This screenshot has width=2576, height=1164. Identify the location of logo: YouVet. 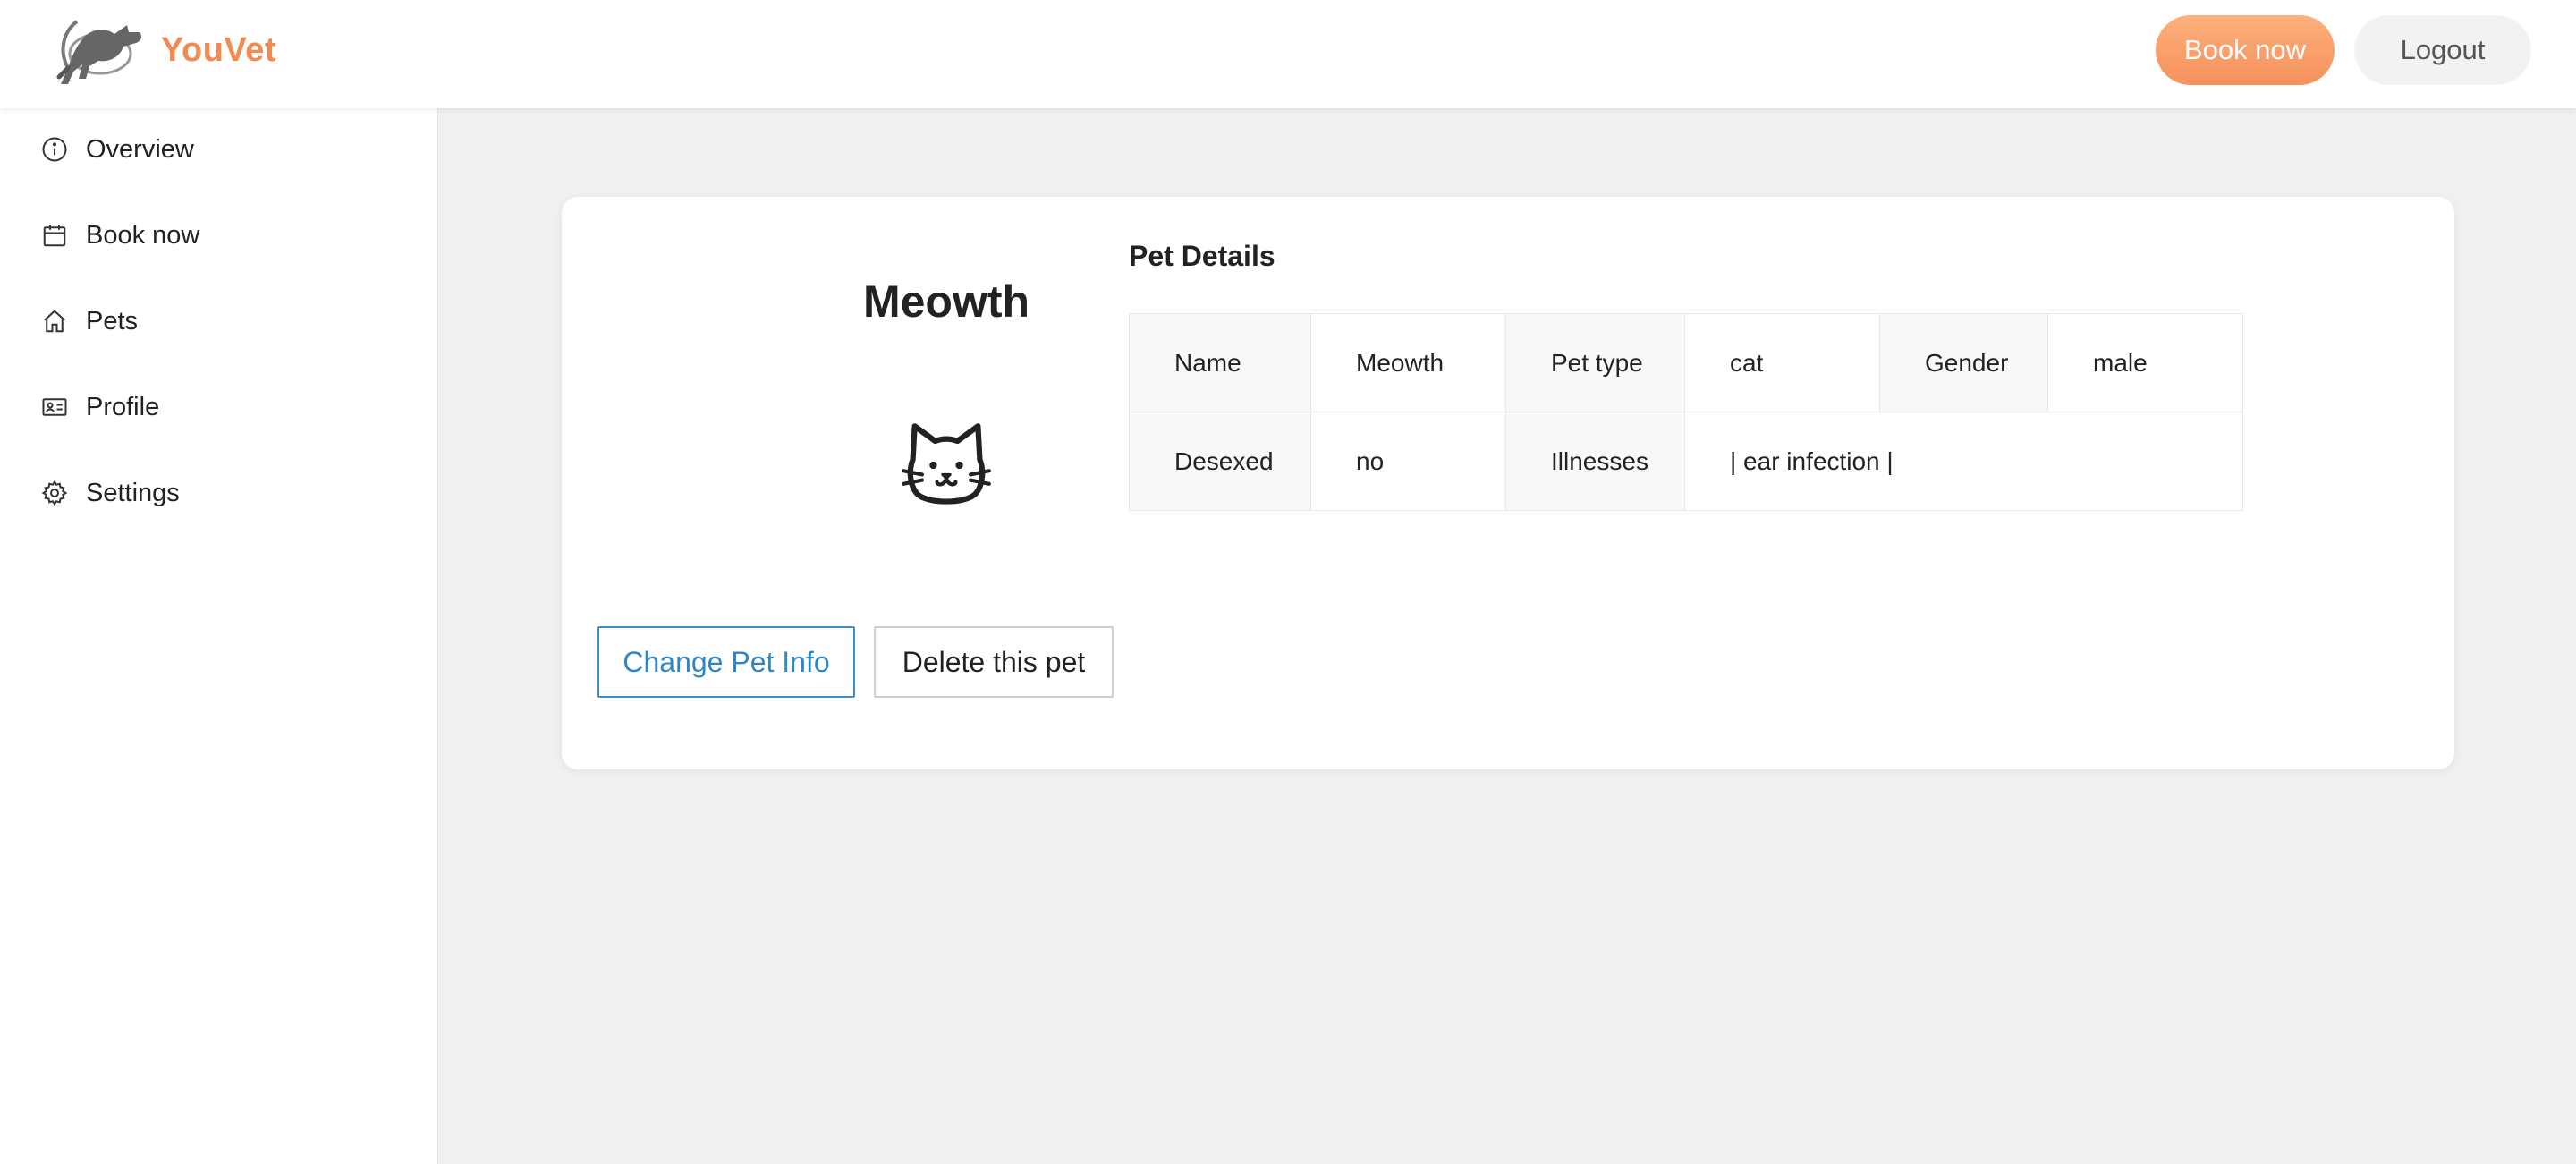
(163, 50).